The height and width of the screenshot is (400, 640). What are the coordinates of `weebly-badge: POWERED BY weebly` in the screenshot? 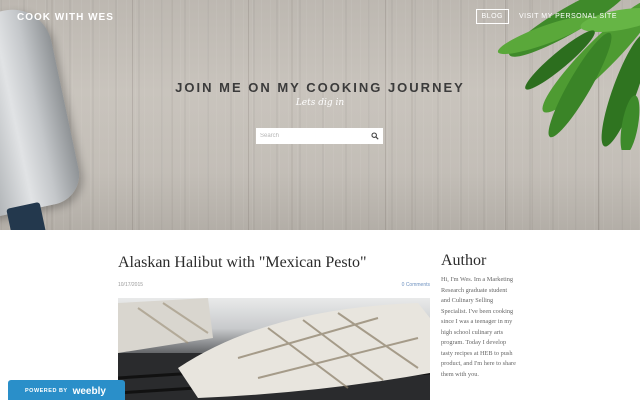 It's located at (66, 390).